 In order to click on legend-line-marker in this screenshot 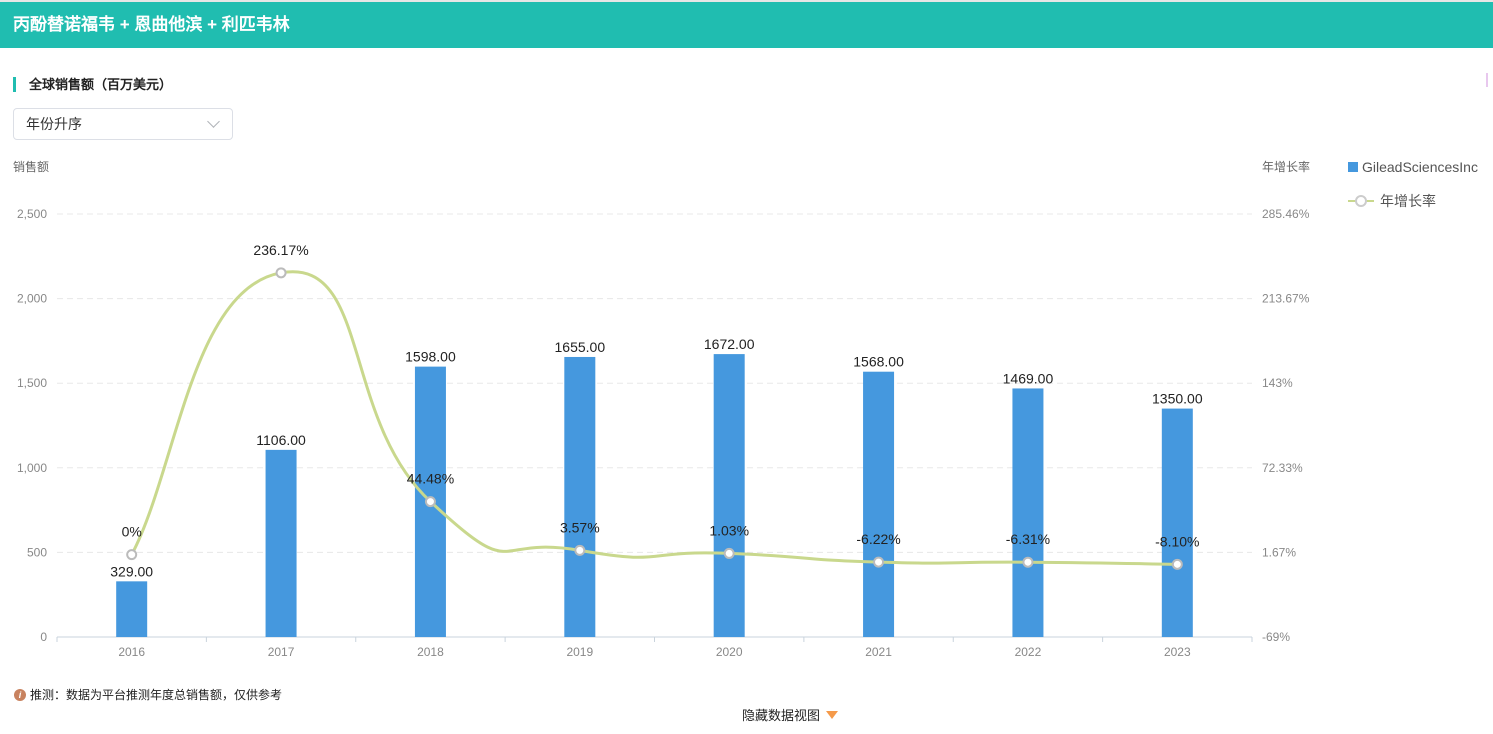, I will do `click(1361, 201)`.